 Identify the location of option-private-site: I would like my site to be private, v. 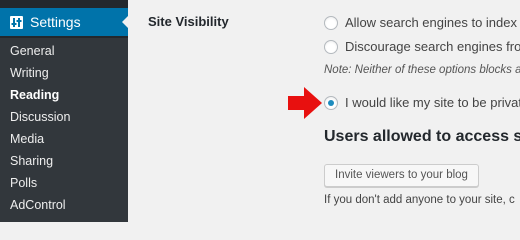
(422, 102).